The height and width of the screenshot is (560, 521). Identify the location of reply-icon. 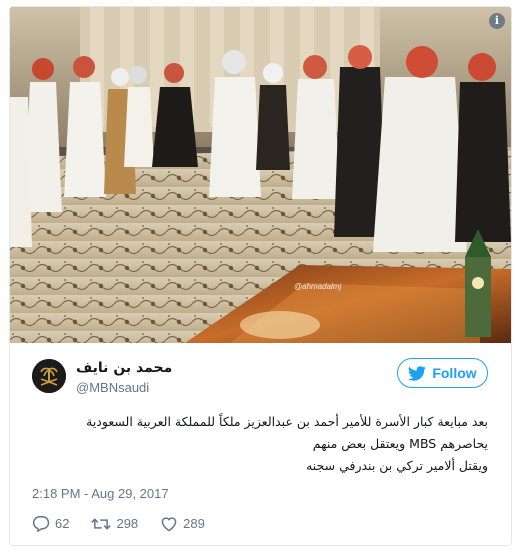
(41, 524).